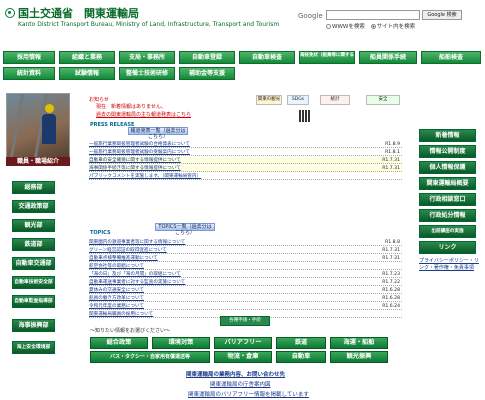  I want to click on category-general-policy: 総合政策, so click(119, 343).